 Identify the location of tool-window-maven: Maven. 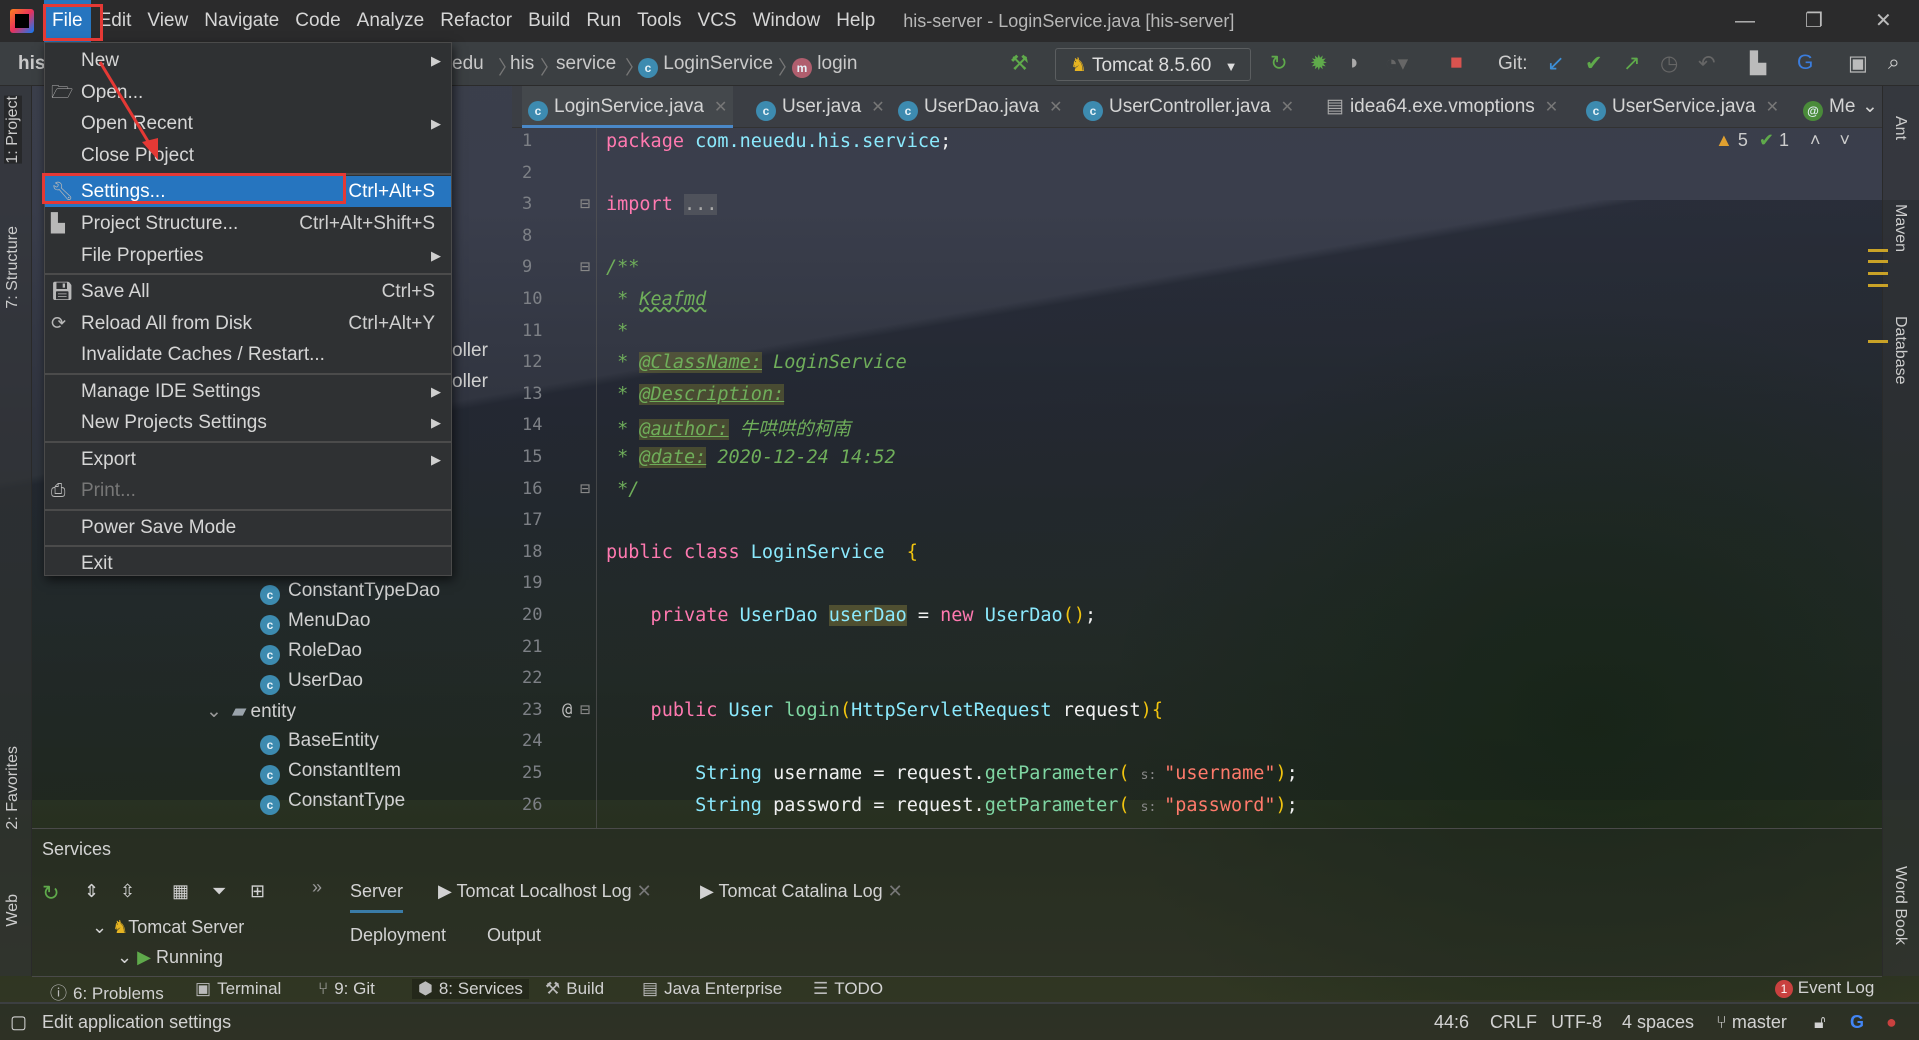
(1900, 228).